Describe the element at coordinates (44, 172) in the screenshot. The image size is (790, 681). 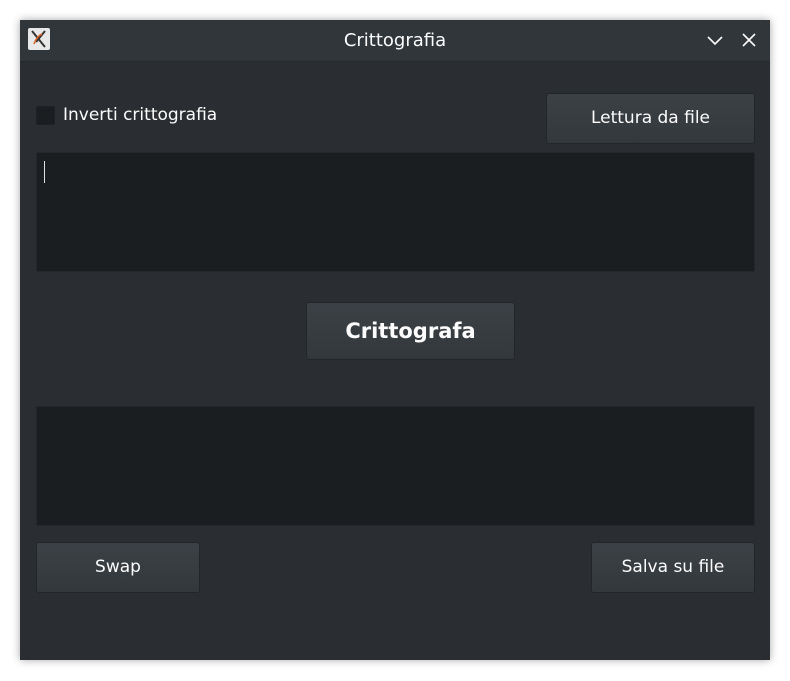
I see `text-cursor` at that location.